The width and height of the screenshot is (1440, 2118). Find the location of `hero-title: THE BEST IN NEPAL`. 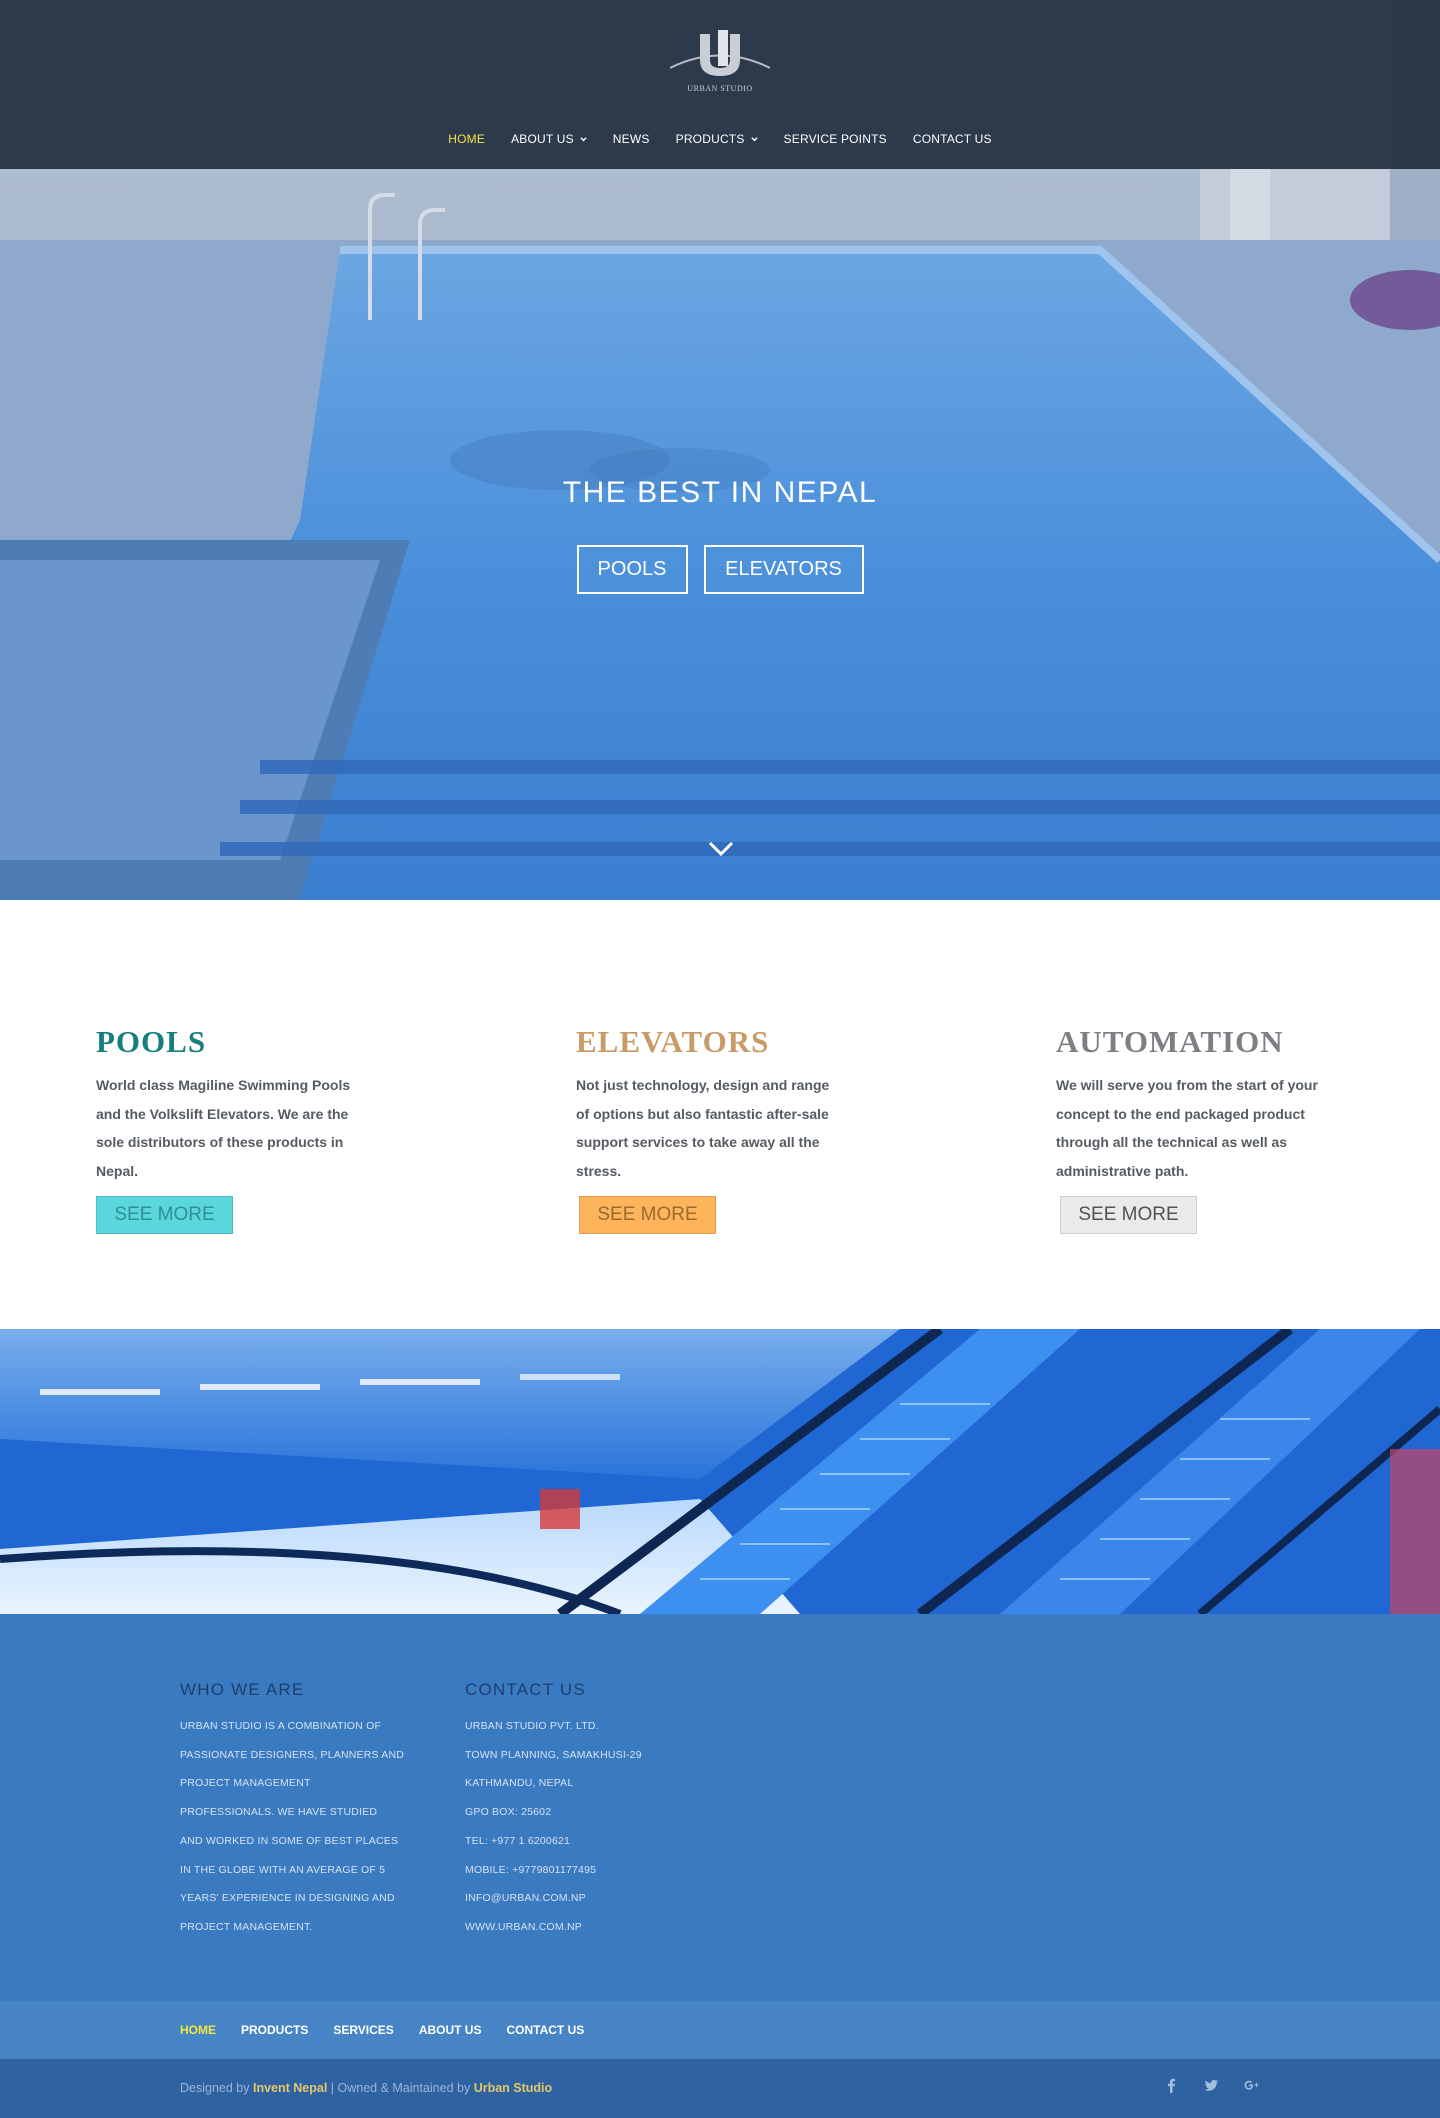

hero-title: THE BEST IN NEPAL is located at coordinates (720, 492).